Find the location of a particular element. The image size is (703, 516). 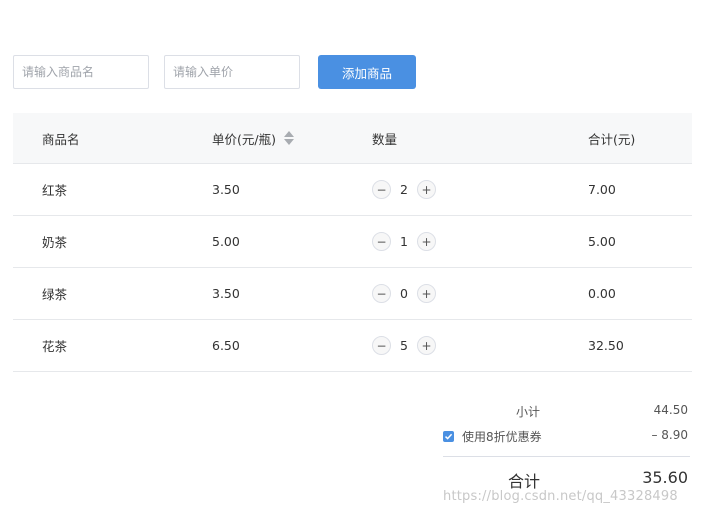

unit-price-cell: 6.50 is located at coordinates (226, 345).